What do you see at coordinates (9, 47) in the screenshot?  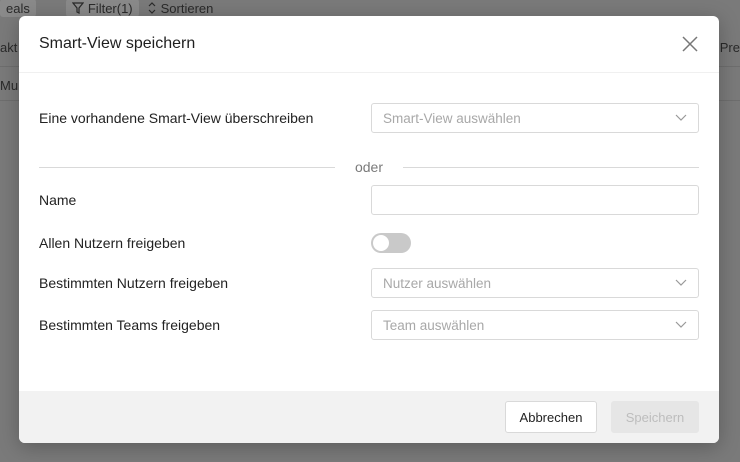 I see `background-column-header: akt` at bounding box center [9, 47].